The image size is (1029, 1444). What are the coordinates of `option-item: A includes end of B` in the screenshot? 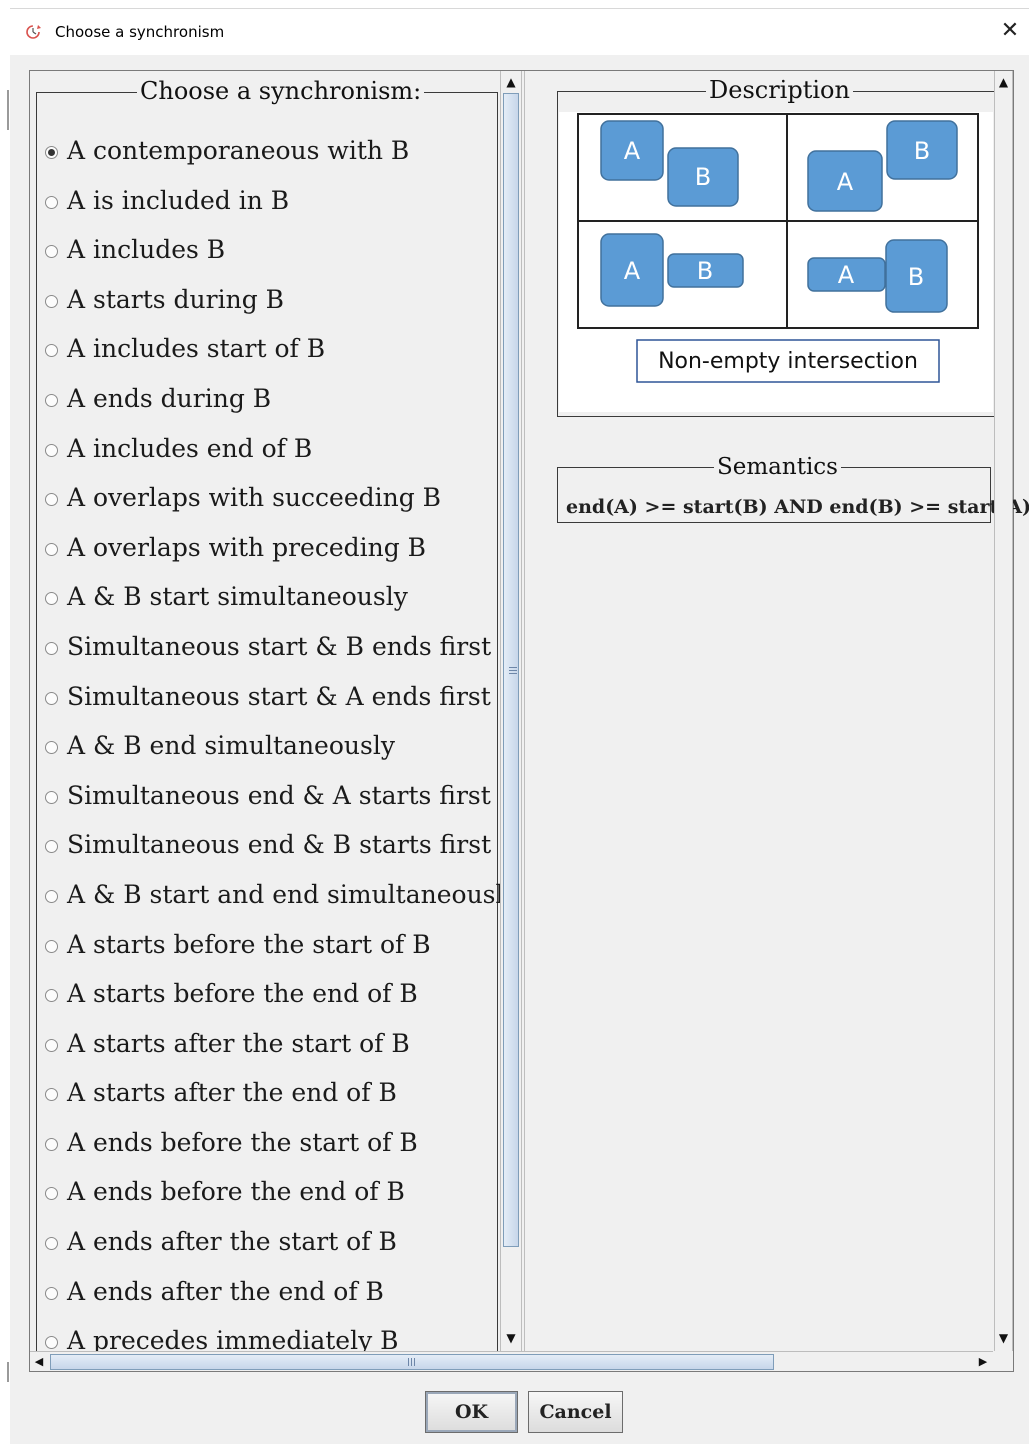 It's located at (281, 456).